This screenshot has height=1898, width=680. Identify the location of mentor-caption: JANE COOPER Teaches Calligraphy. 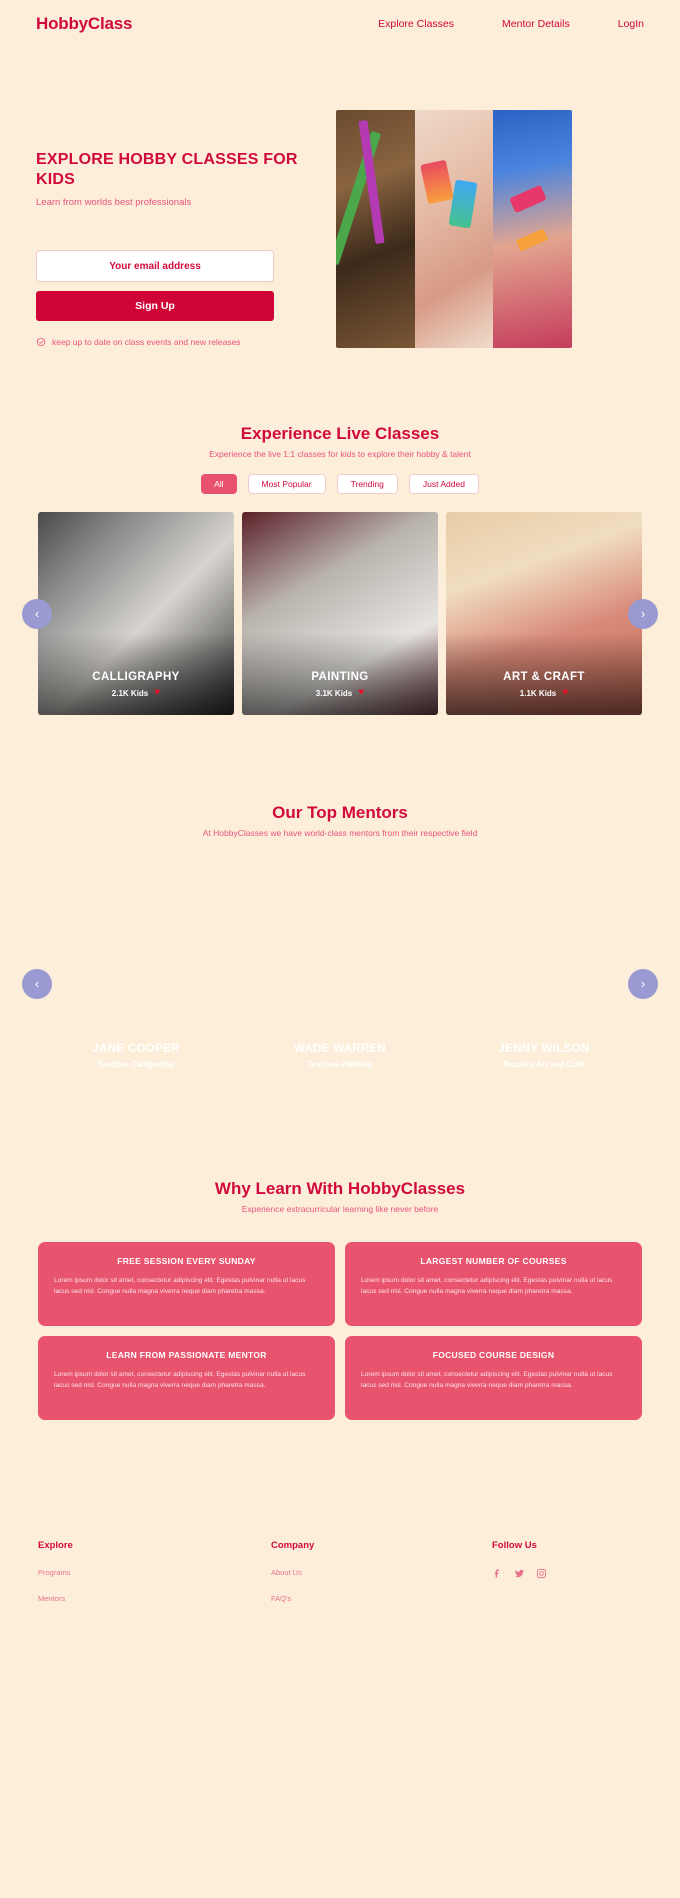
(136, 1056).